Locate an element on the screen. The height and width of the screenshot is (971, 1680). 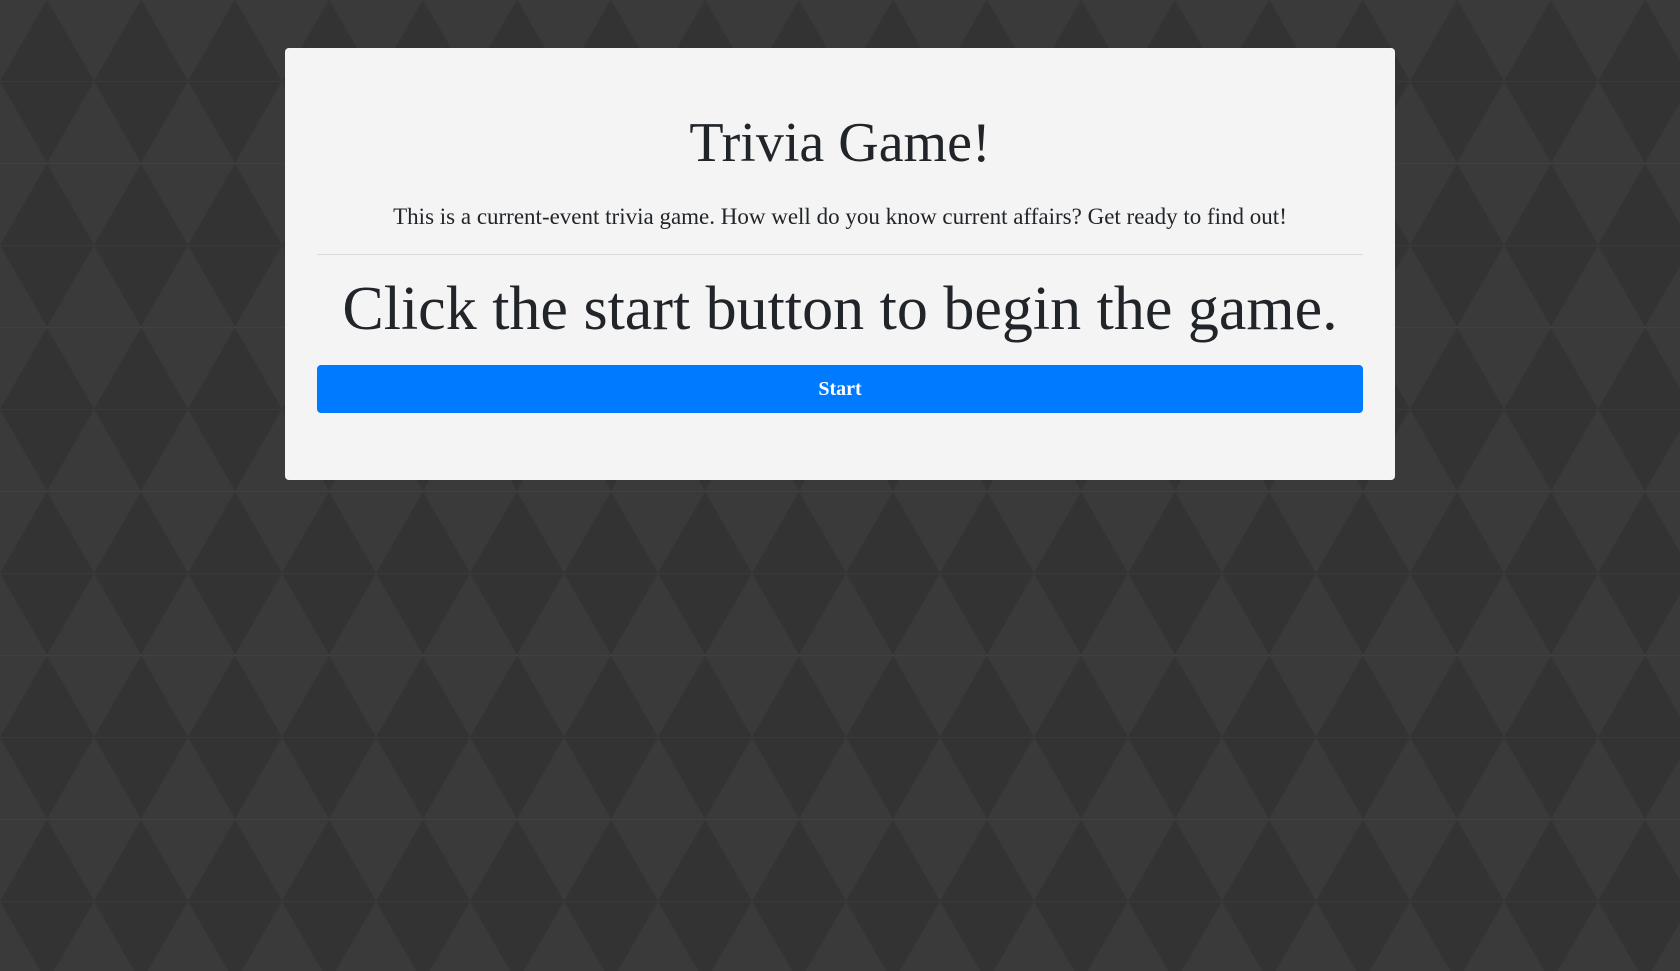
page-title: Trivia Game! is located at coordinates (840, 143).